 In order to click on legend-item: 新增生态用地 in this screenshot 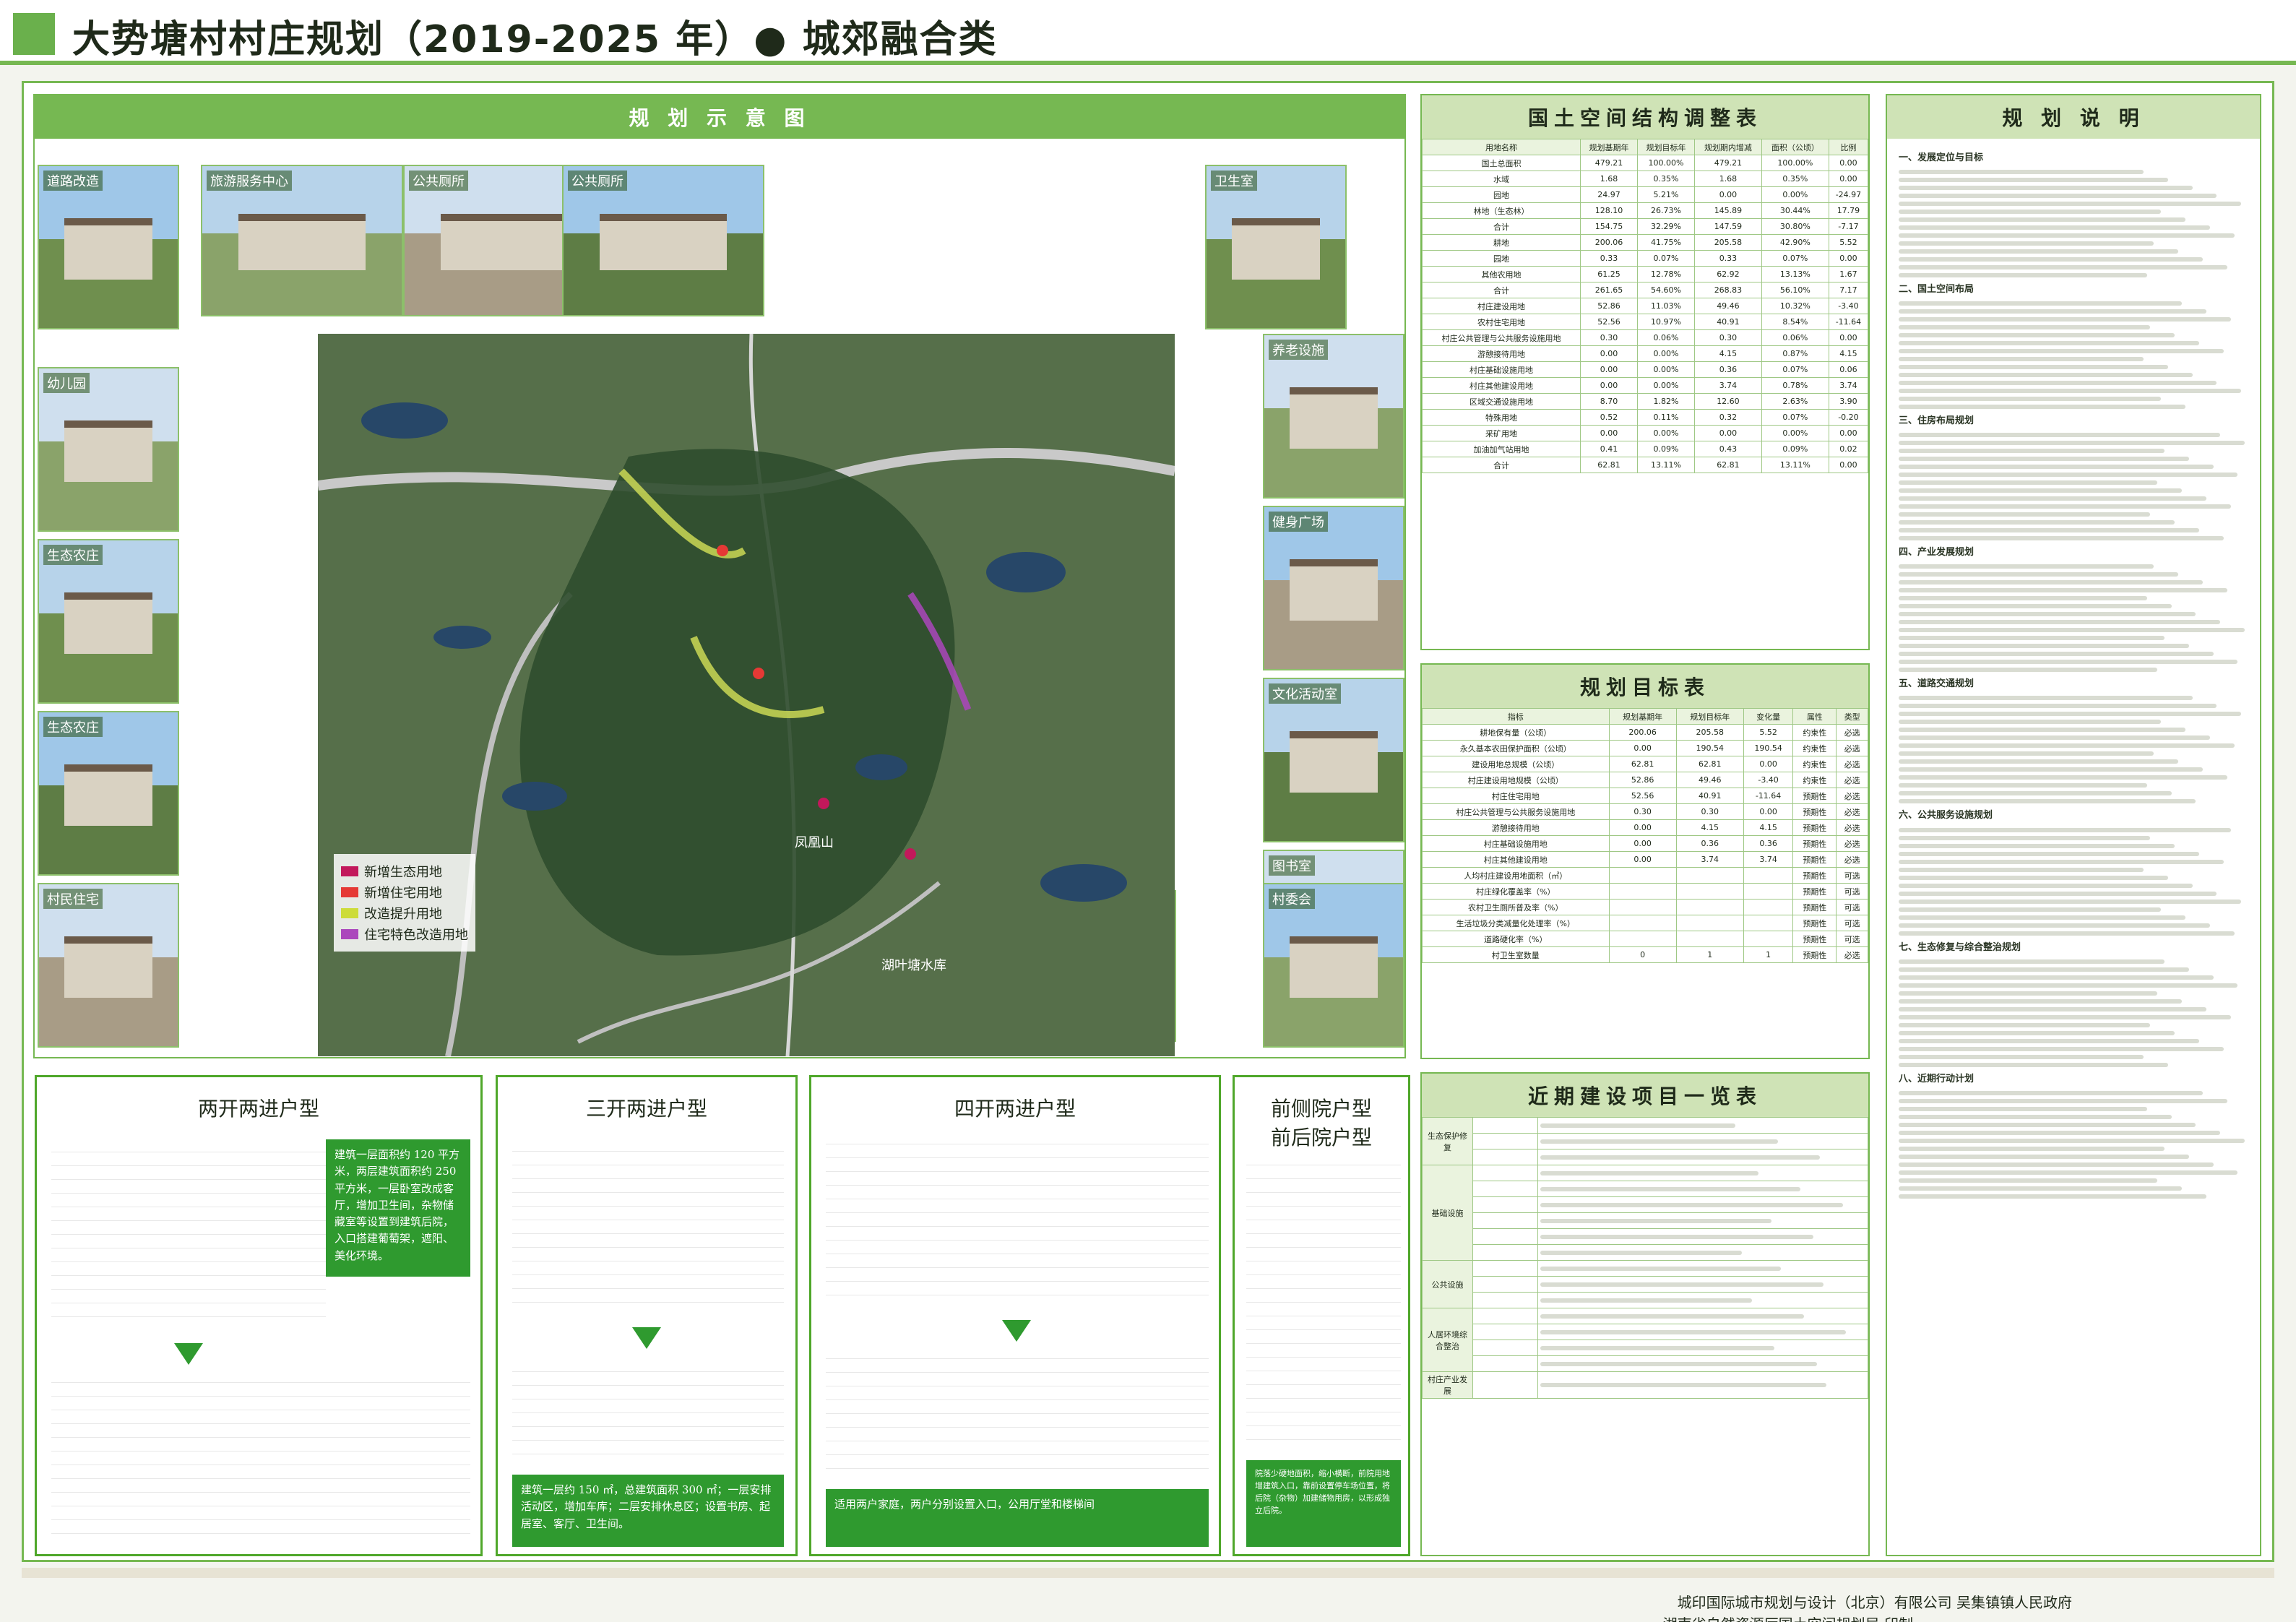, I will do `click(404, 871)`.